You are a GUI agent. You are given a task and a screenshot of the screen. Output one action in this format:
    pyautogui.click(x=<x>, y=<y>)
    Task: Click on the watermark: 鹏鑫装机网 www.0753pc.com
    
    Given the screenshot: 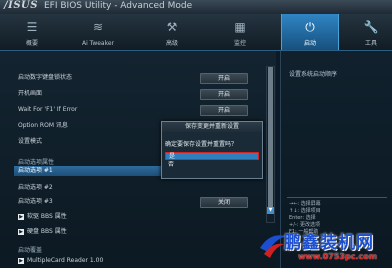 What is the action you would take?
    pyautogui.click(x=325, y=248)
    